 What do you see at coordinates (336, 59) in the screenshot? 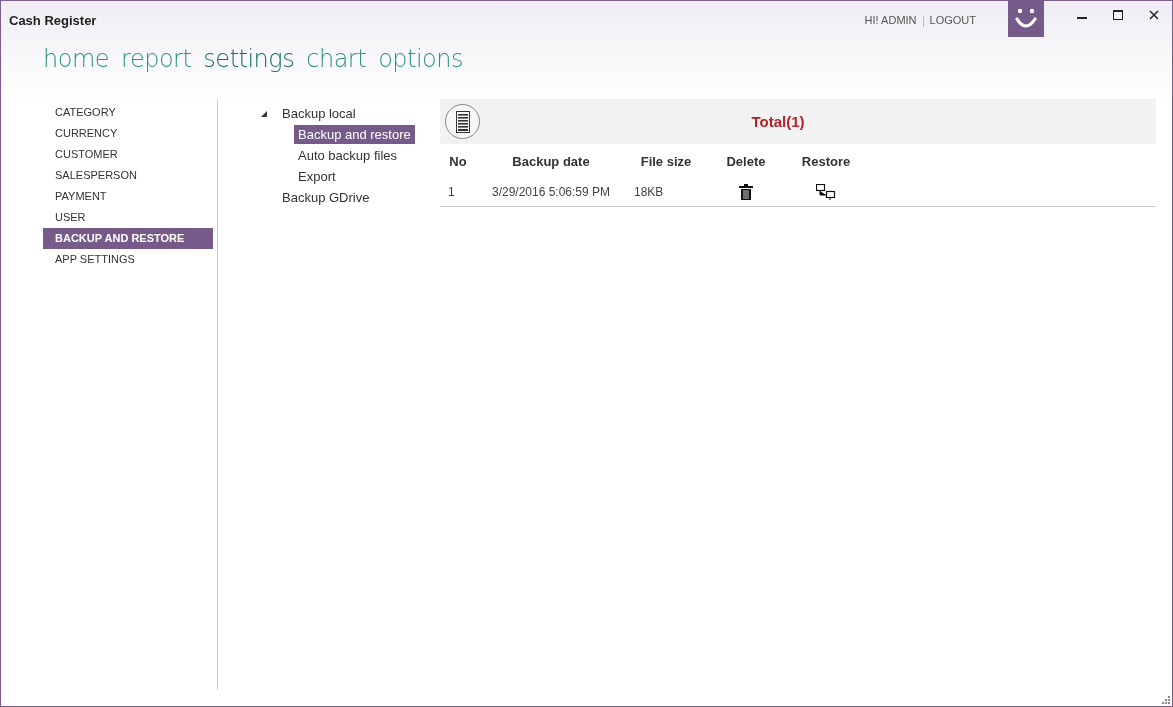
I see `nav-link: chart` at bounding box center [336, 59].